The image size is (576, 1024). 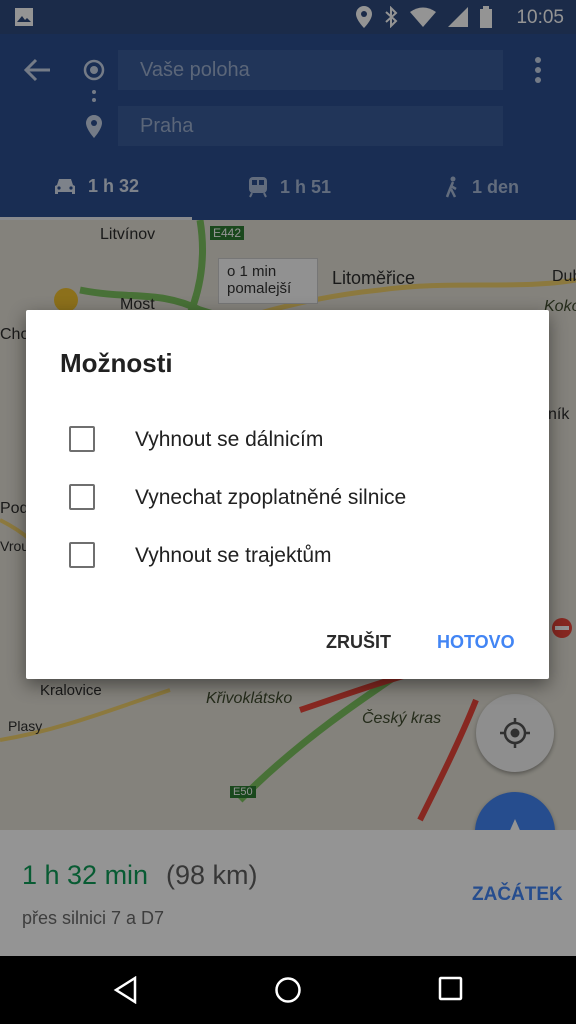 I want to click on home-circle-icon, so click(x=288, y=990).